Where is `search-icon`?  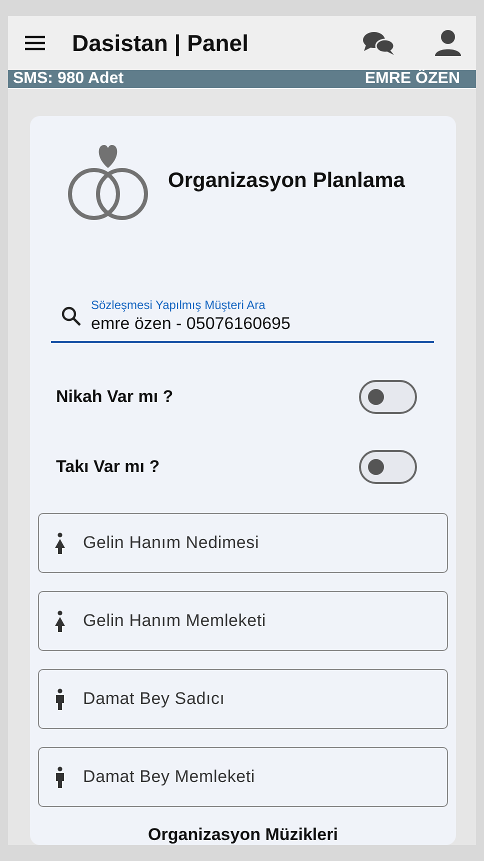 search-icon is located at coordinates (71, 316).